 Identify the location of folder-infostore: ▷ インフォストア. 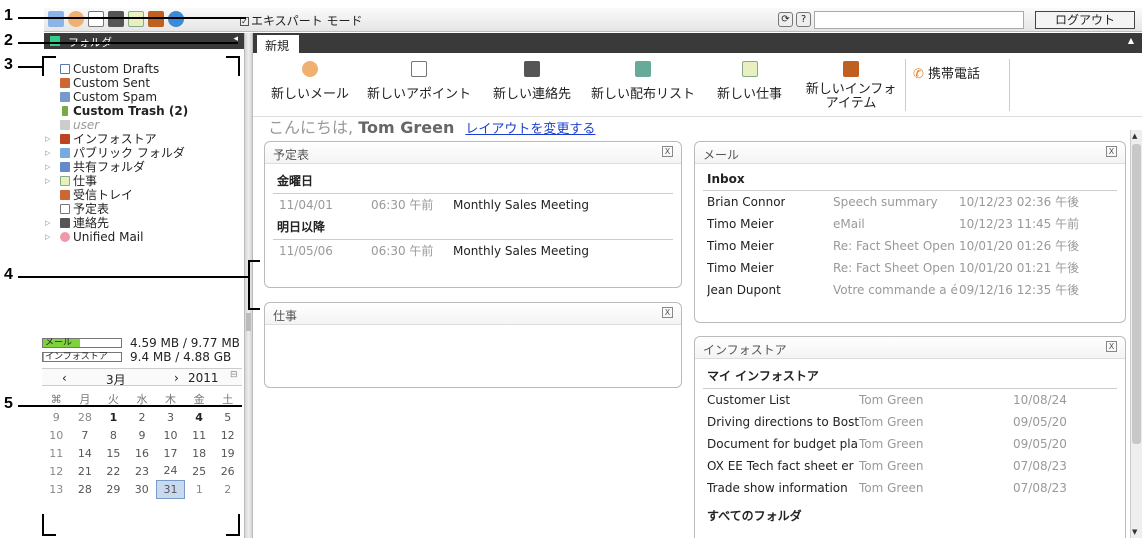
(144, 139).